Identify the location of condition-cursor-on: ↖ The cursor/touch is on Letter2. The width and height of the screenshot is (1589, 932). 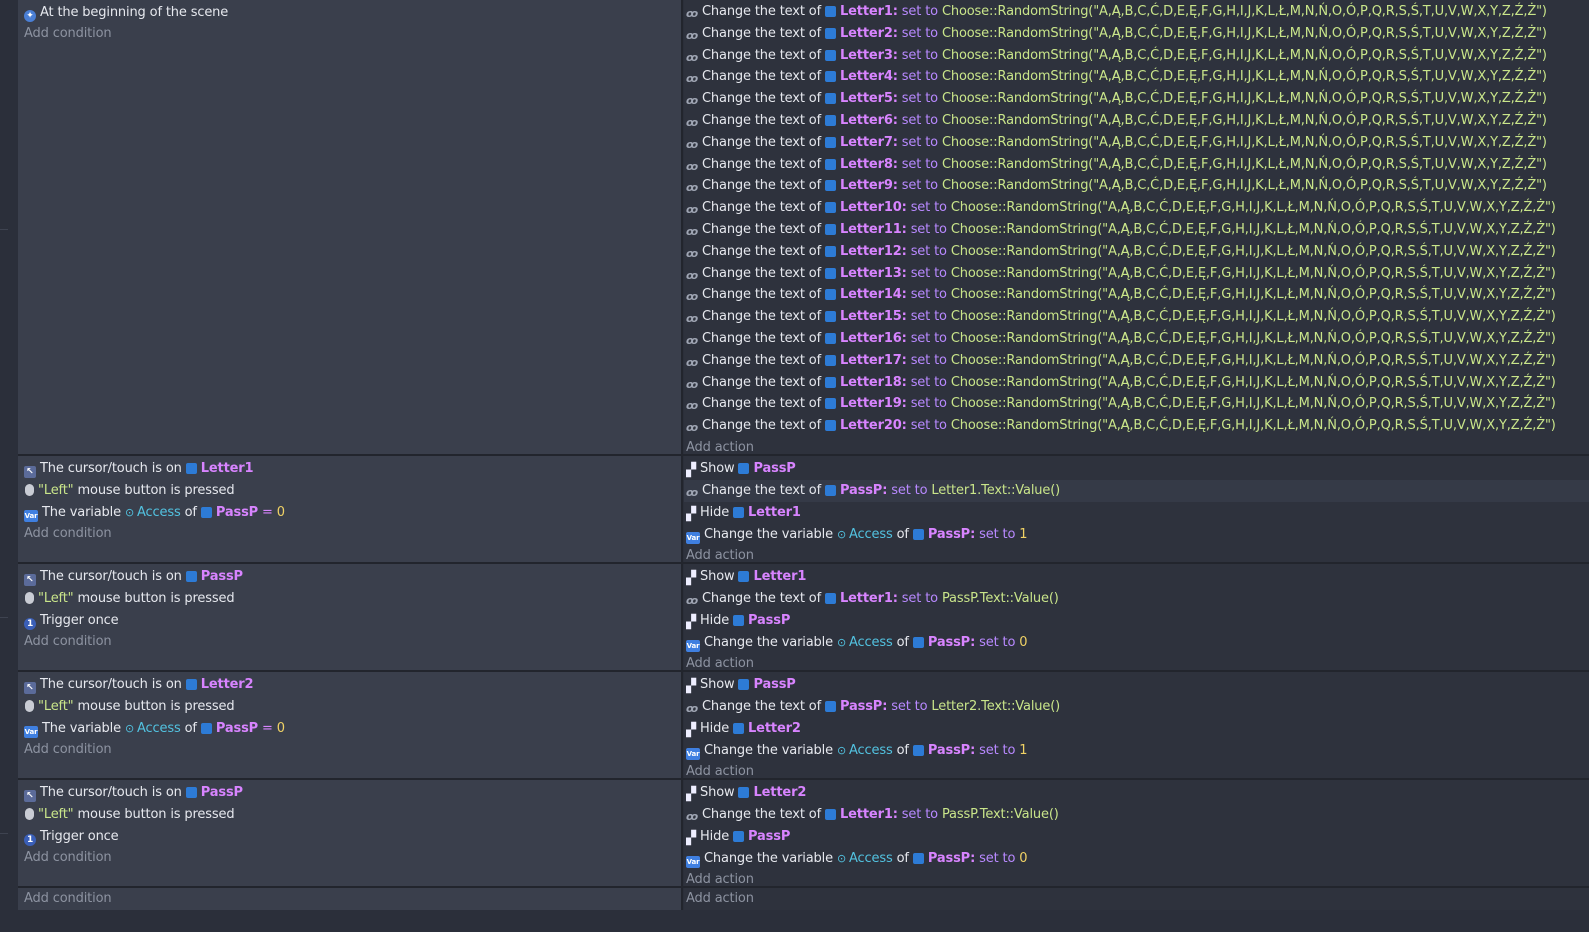
(139, 685).